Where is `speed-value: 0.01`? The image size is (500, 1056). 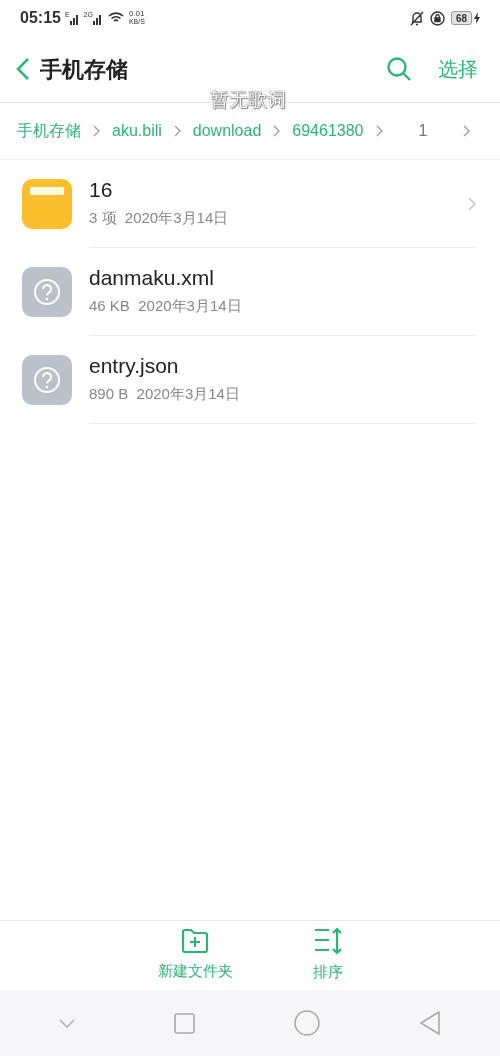
speed-value: 0.01 is located at coordinates (136, 14).